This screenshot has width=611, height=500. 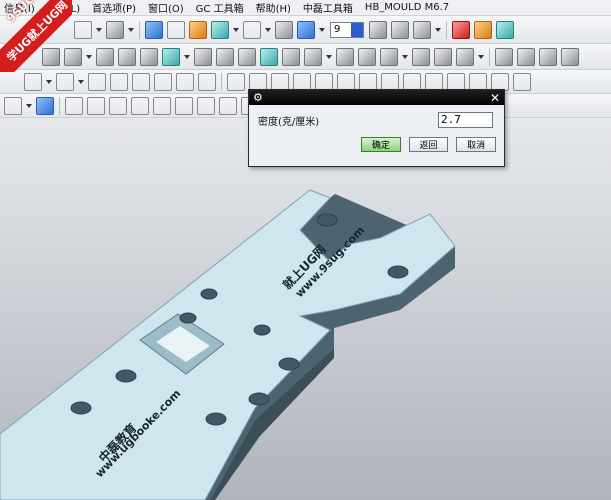 What do you see at coordinates (163, 81) in the screenshot?
I see `helix-icon` at bounding box center [163, 81].